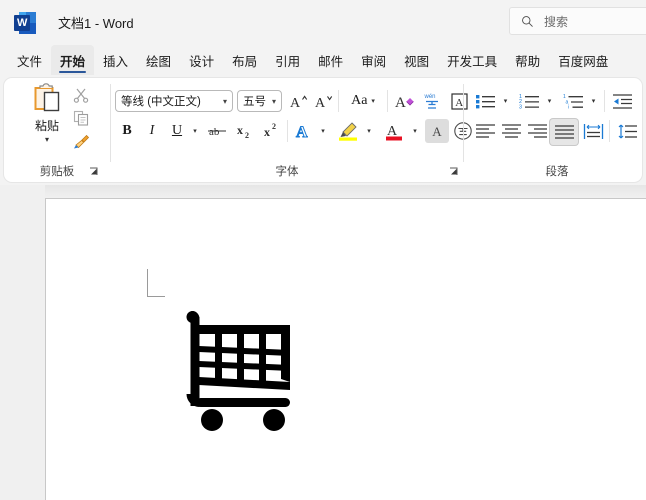 This screenshot has height=500, width=646. What do you see at coordinates (127, 131) in the screenshot?
I see `bold-button: B` at bounding box center [127, 131].